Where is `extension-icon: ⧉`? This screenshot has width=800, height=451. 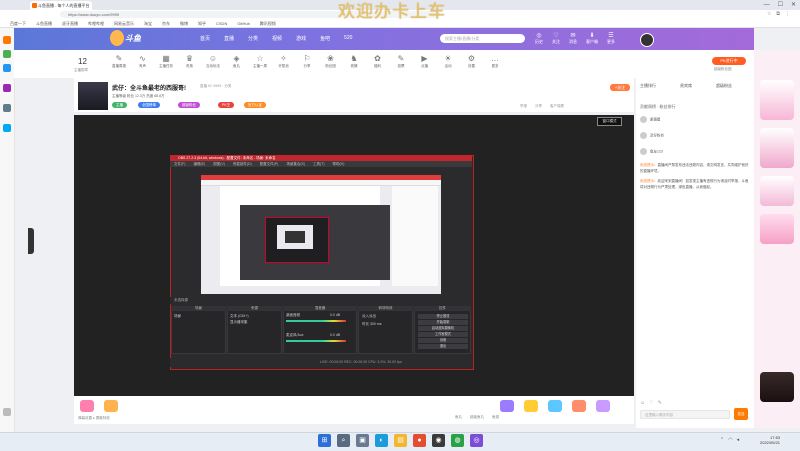
extension-icon: ⧉ is located at coordinates (778, 14).